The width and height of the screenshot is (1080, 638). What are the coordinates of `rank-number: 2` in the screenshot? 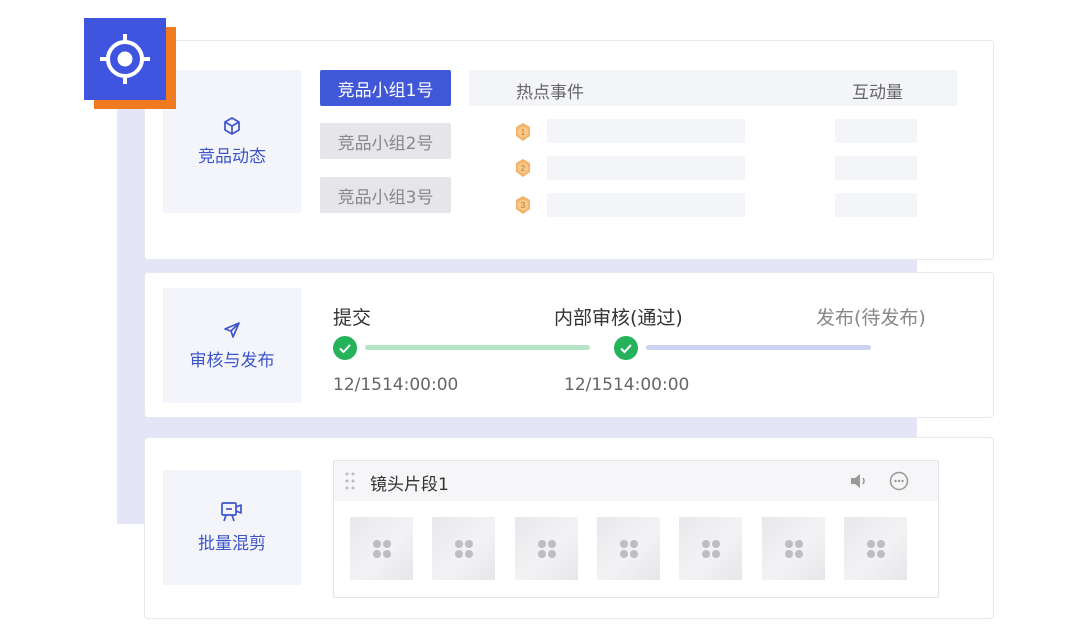 It's located at (523, 168).